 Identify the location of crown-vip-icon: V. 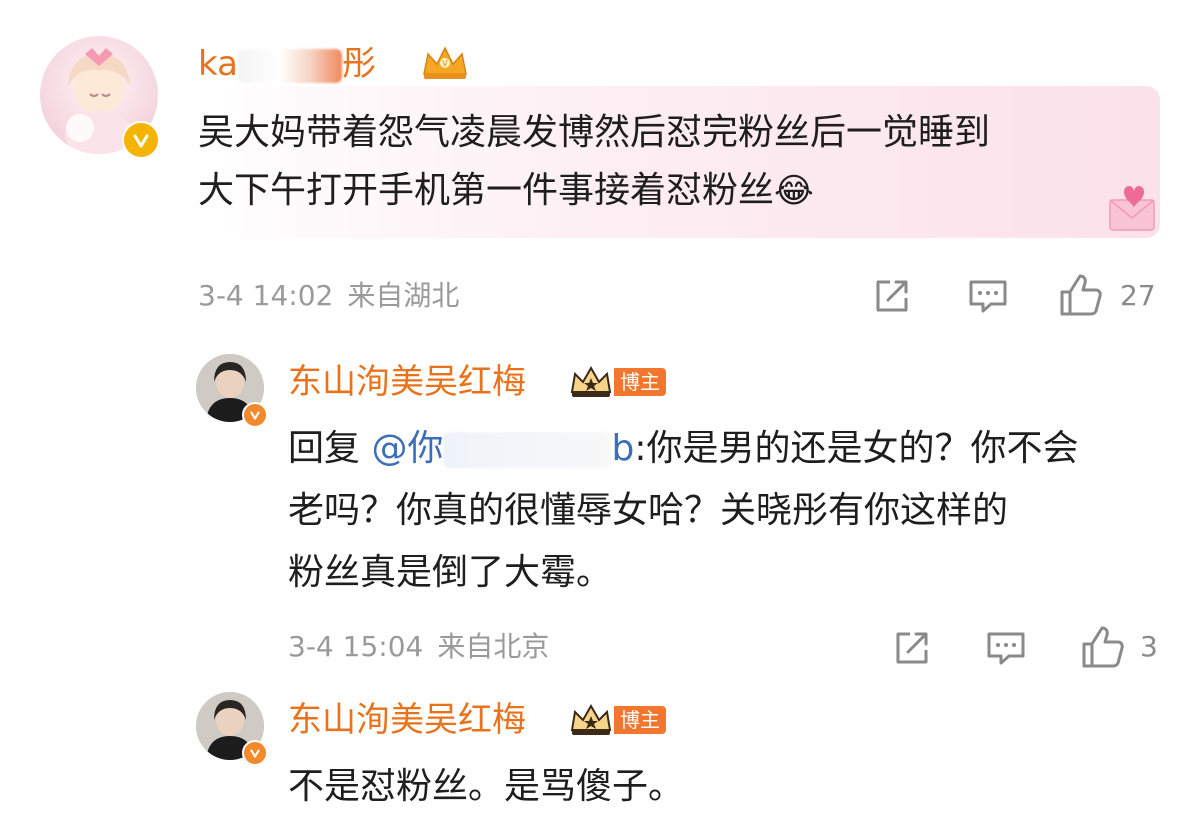
(445, 62).